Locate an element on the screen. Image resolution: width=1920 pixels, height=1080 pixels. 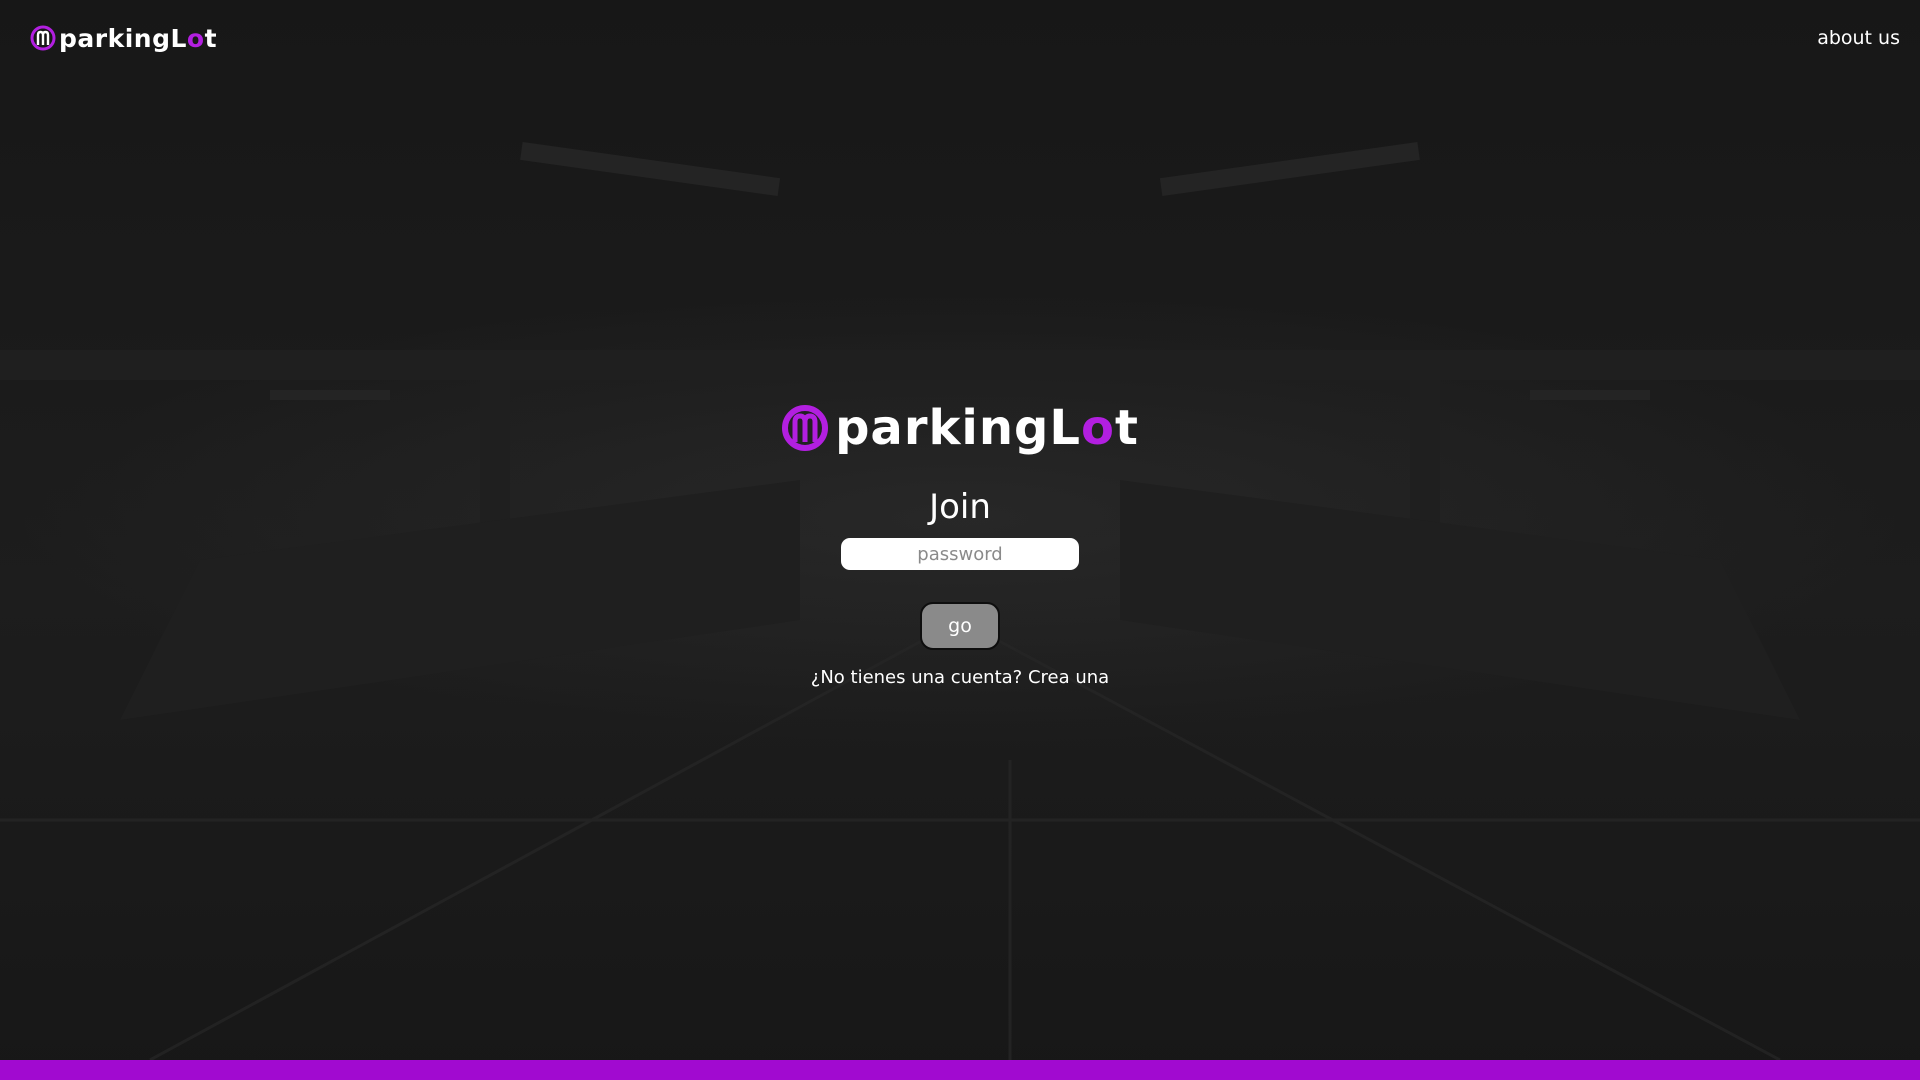
main-logo: parkingLot is located at coordinates (960, 428).